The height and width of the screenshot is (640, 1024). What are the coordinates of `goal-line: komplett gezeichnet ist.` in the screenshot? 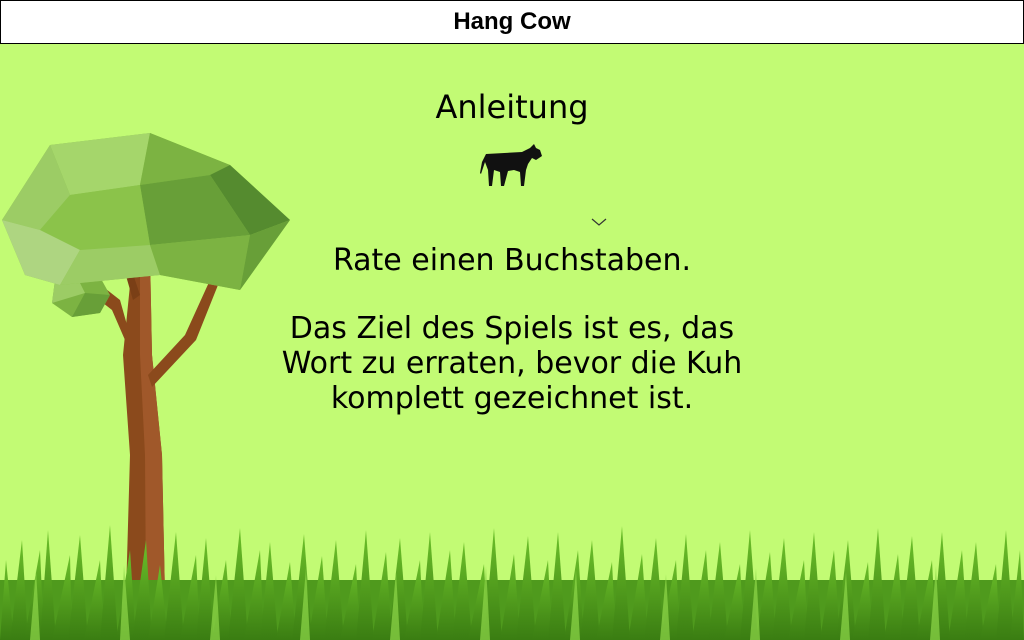 It's located at (512, 398).